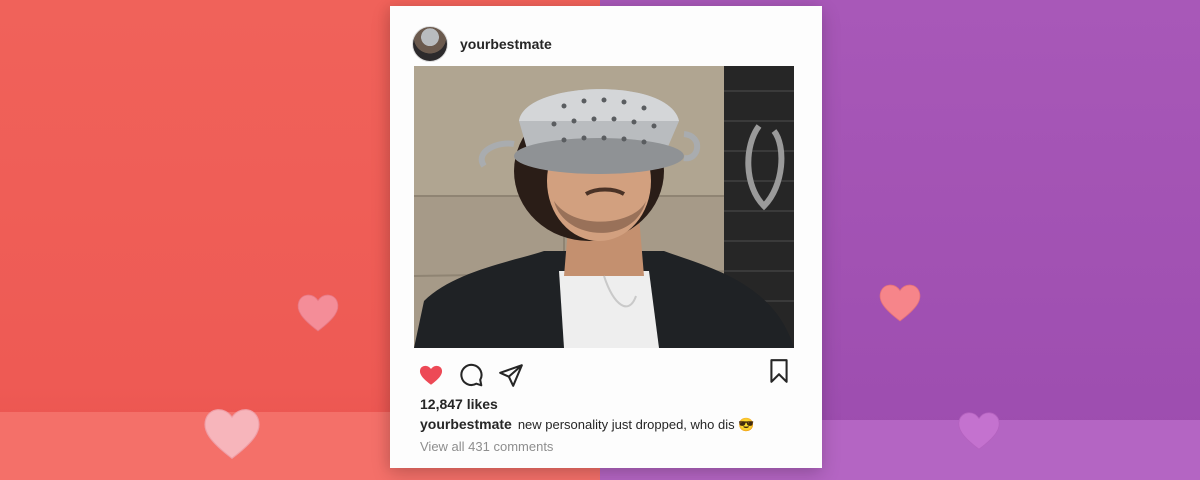  Describe the element at coordinates (506, 44) in the screenshot. I see `username: yourbestmate` at that location.